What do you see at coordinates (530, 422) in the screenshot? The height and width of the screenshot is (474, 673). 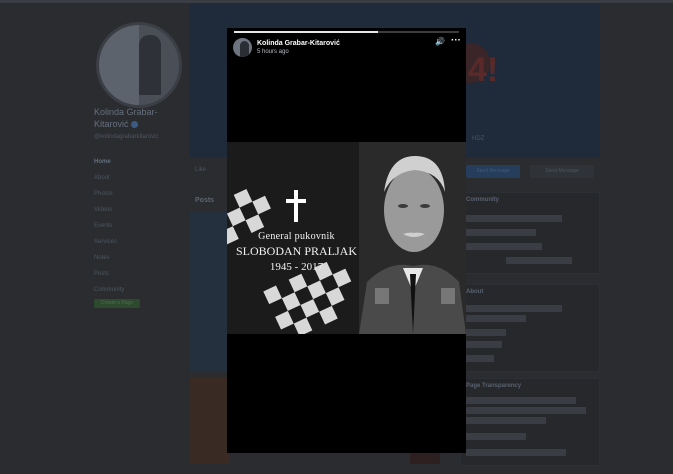 I see `page-transparency-card: Page Transparency` at bounding box center [530, 422].